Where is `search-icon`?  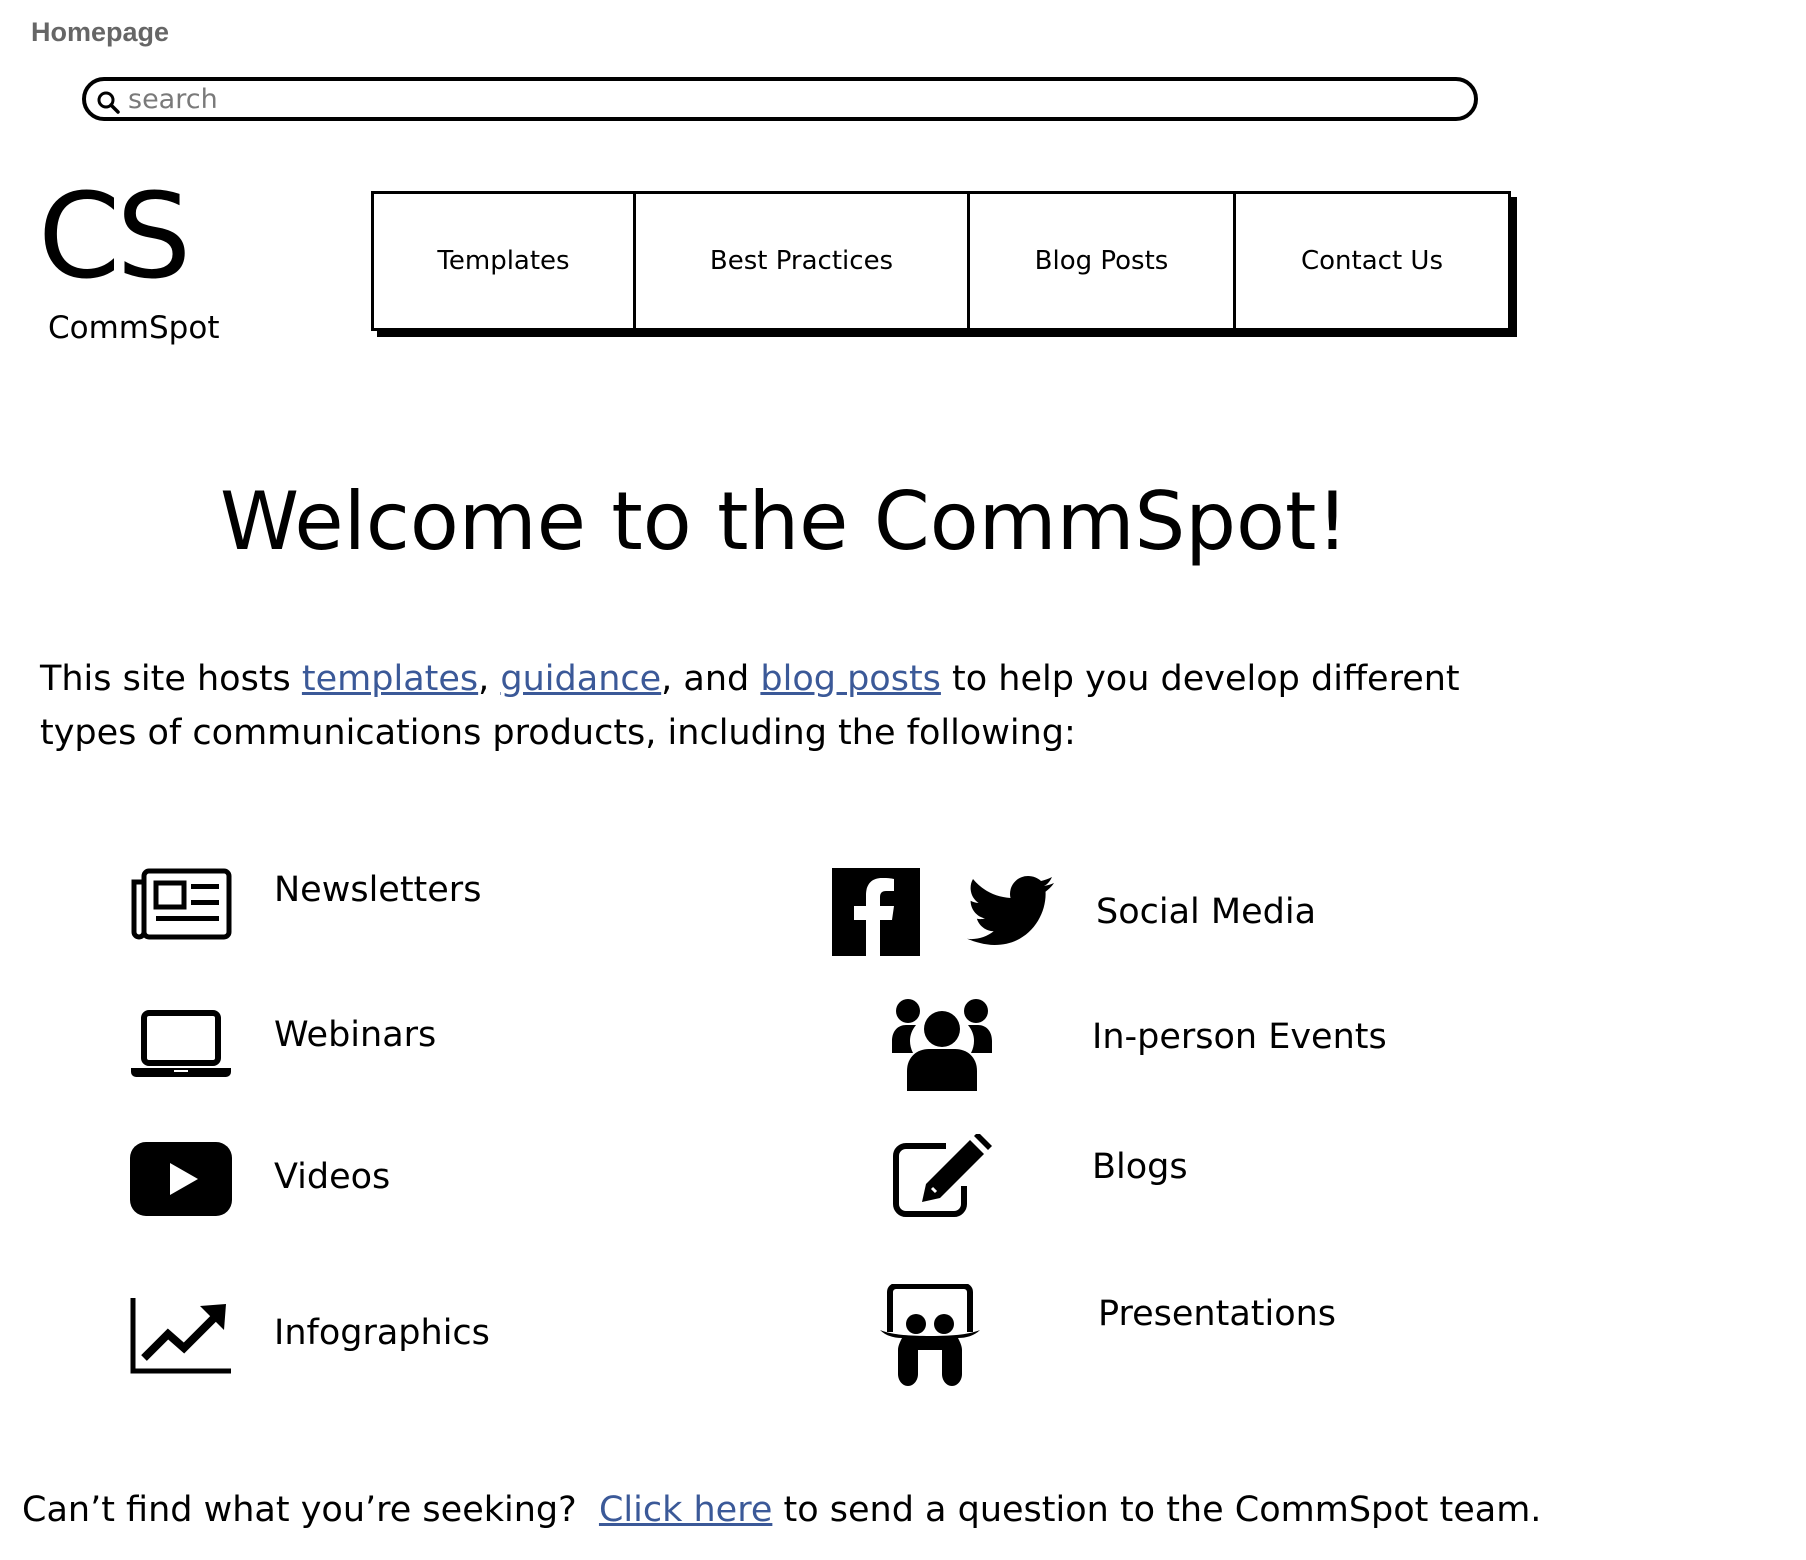 search-icon is located at coordinates (108, 102).